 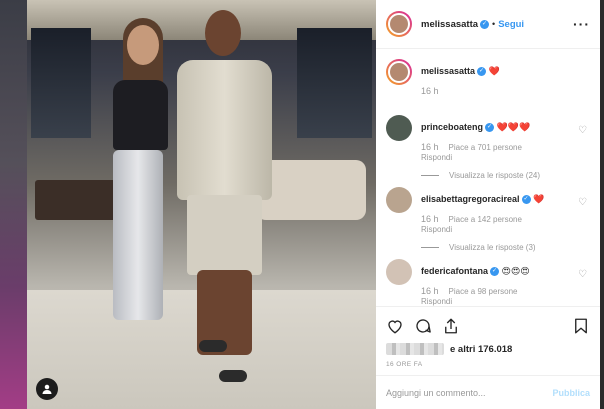 What do you see at coordinates (602, 204) in the screenshot?
I see `background-page-edge` at bounding box center [602, 204].